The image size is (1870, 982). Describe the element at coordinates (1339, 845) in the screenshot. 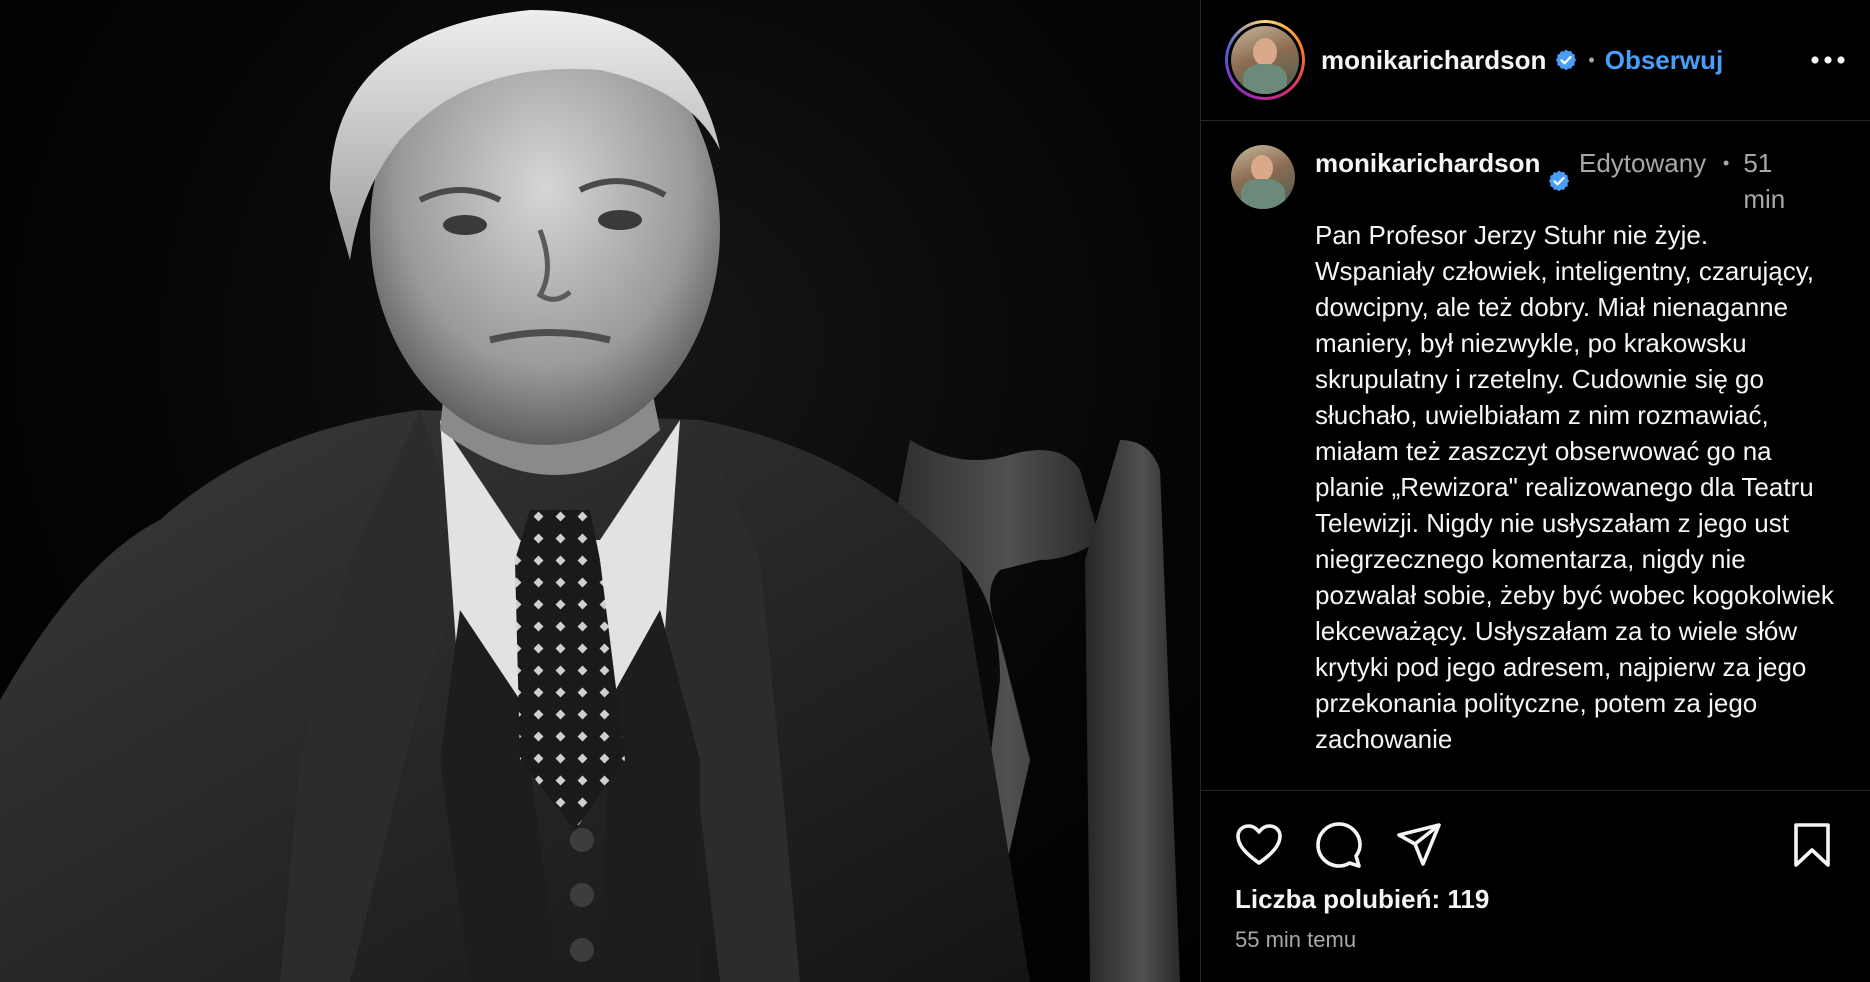

I see `comment-icon` at that location.